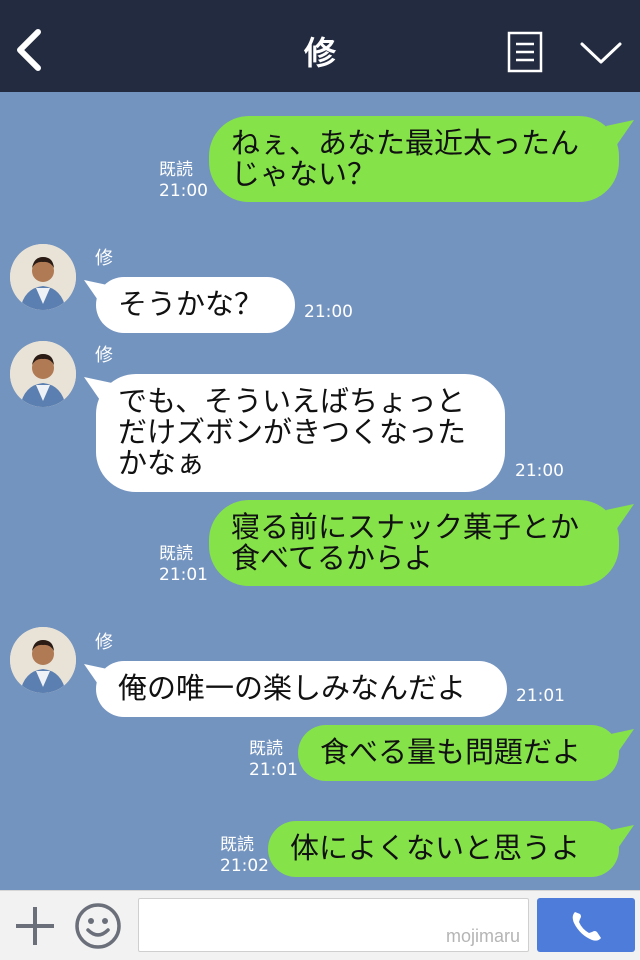  I want to click on plus-icon, so click(35, 926).